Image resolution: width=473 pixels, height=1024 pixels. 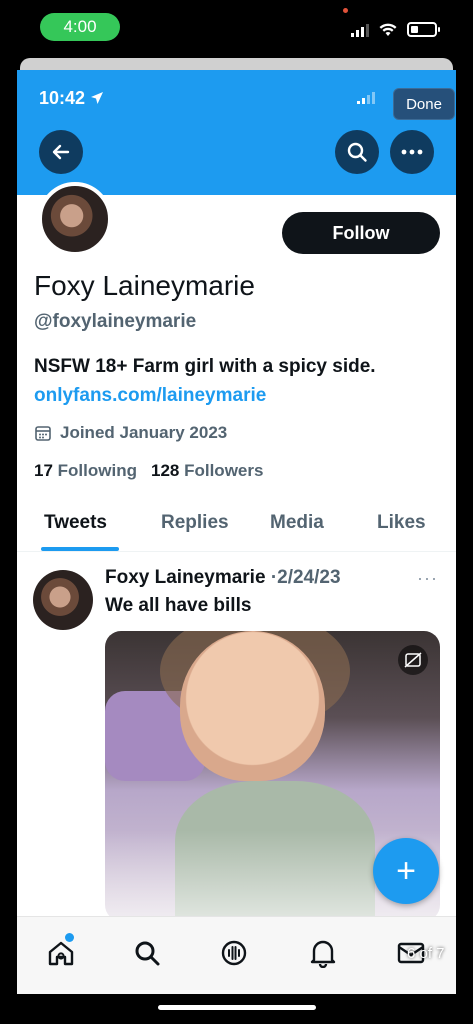 What do you see at coordinates (423, 29) in the screenshot?
I see `battery-icon` at bounding box center [423, 29].